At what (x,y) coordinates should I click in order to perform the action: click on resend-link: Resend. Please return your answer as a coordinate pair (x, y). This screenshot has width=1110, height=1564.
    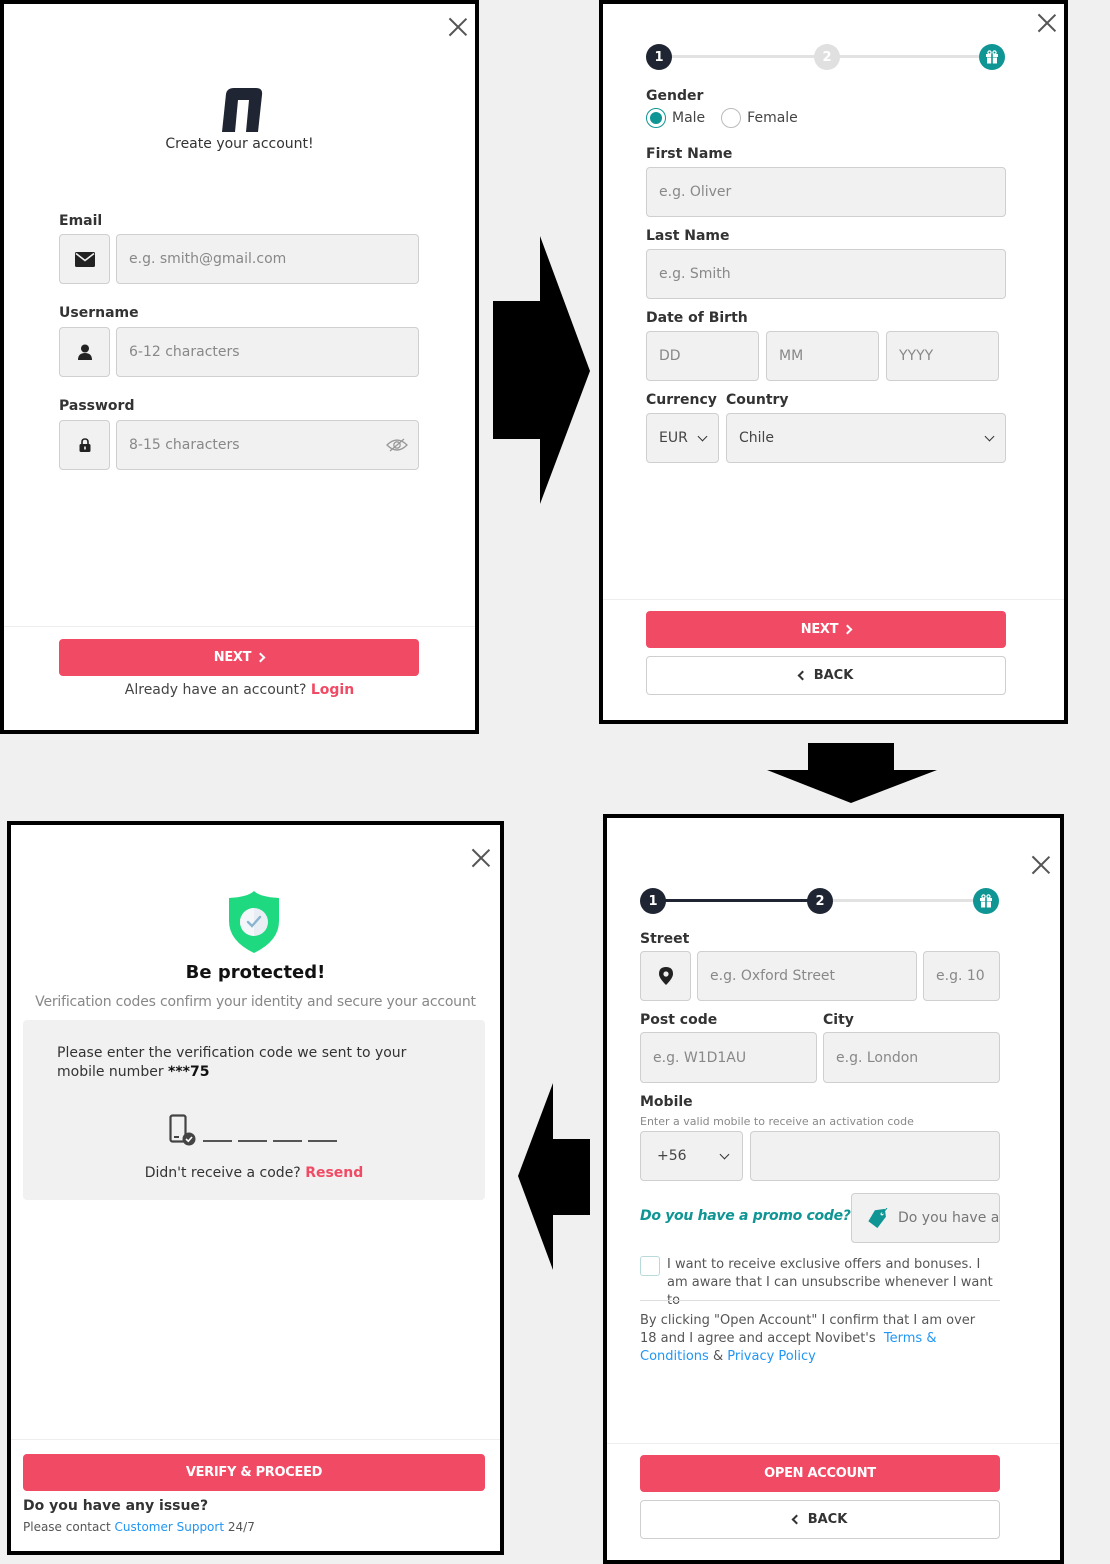
    Looking at the image, I should click on (334, 1173).